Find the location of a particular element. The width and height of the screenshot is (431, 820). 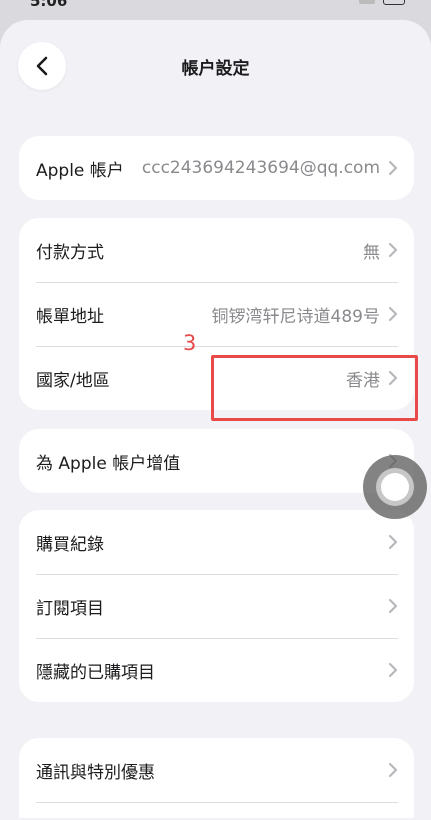

row-value: ccc243694243694@qq.com is located at coordinates (260, 168).